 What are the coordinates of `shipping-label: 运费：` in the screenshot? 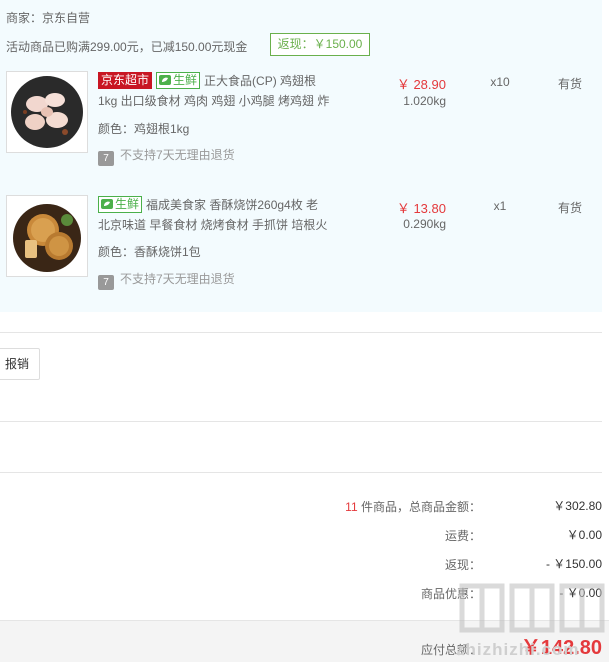 It's located at (462, 536).